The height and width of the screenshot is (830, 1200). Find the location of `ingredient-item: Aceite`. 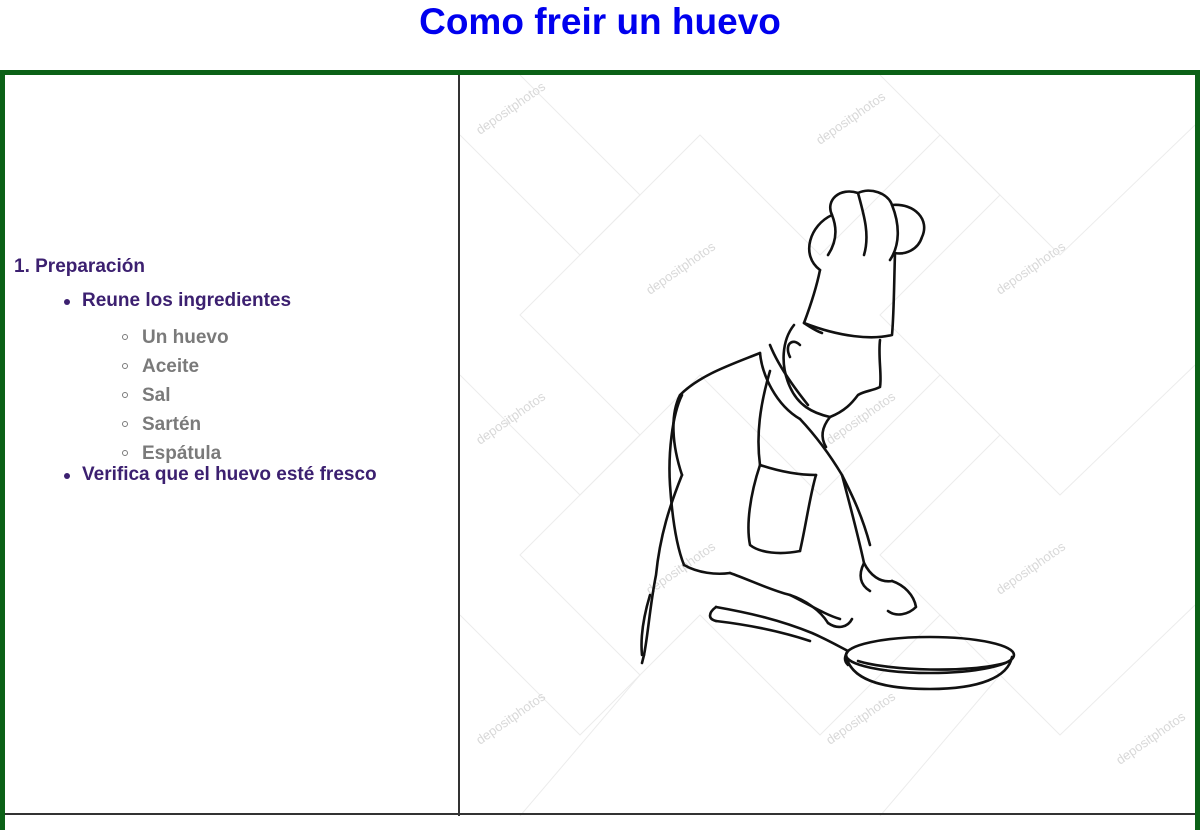

ingredient-item: Aceite is located at coordinates (283, 366).